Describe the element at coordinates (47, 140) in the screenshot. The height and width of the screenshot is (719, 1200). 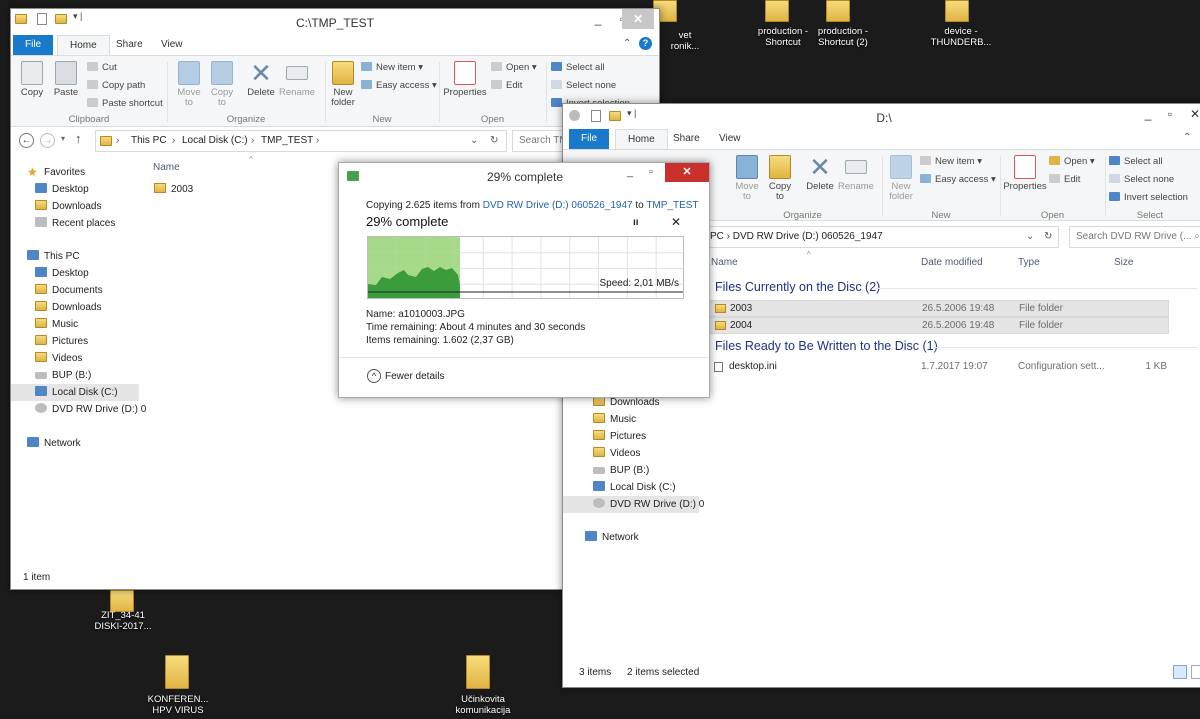
I see `forward-button: →` at that location.